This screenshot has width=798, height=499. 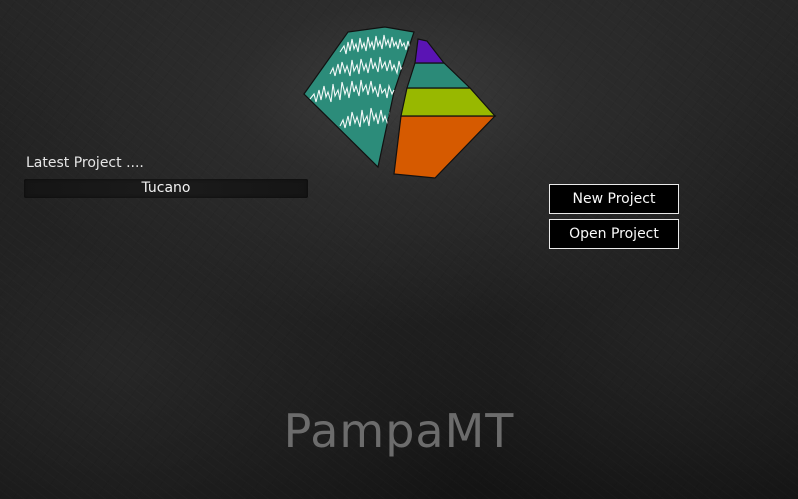 I want to click on pampamt-logo-icon, so click(x=400, y=102).